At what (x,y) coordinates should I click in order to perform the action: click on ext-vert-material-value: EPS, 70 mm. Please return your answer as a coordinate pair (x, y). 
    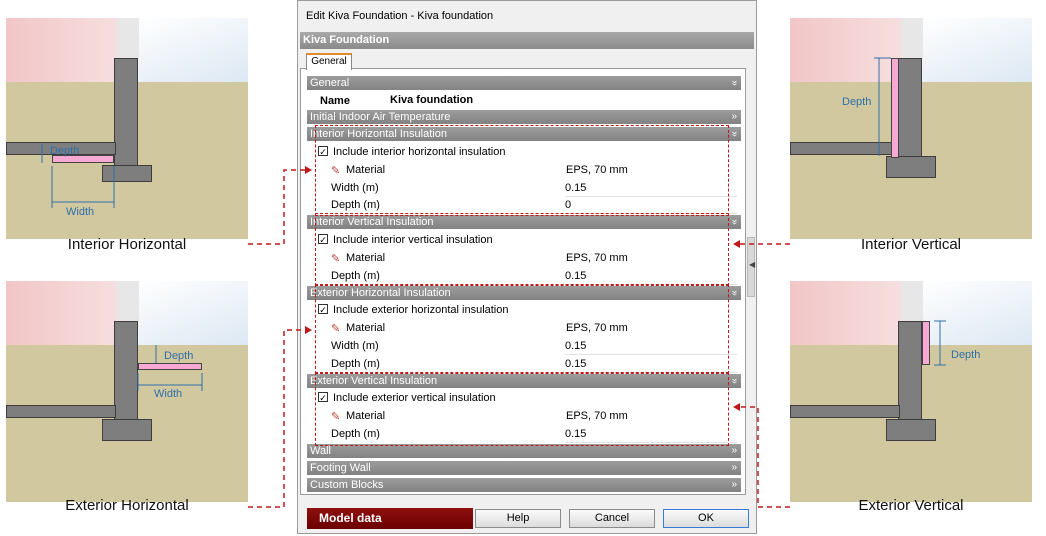
    Looking at the image, I should click on (597, 416).